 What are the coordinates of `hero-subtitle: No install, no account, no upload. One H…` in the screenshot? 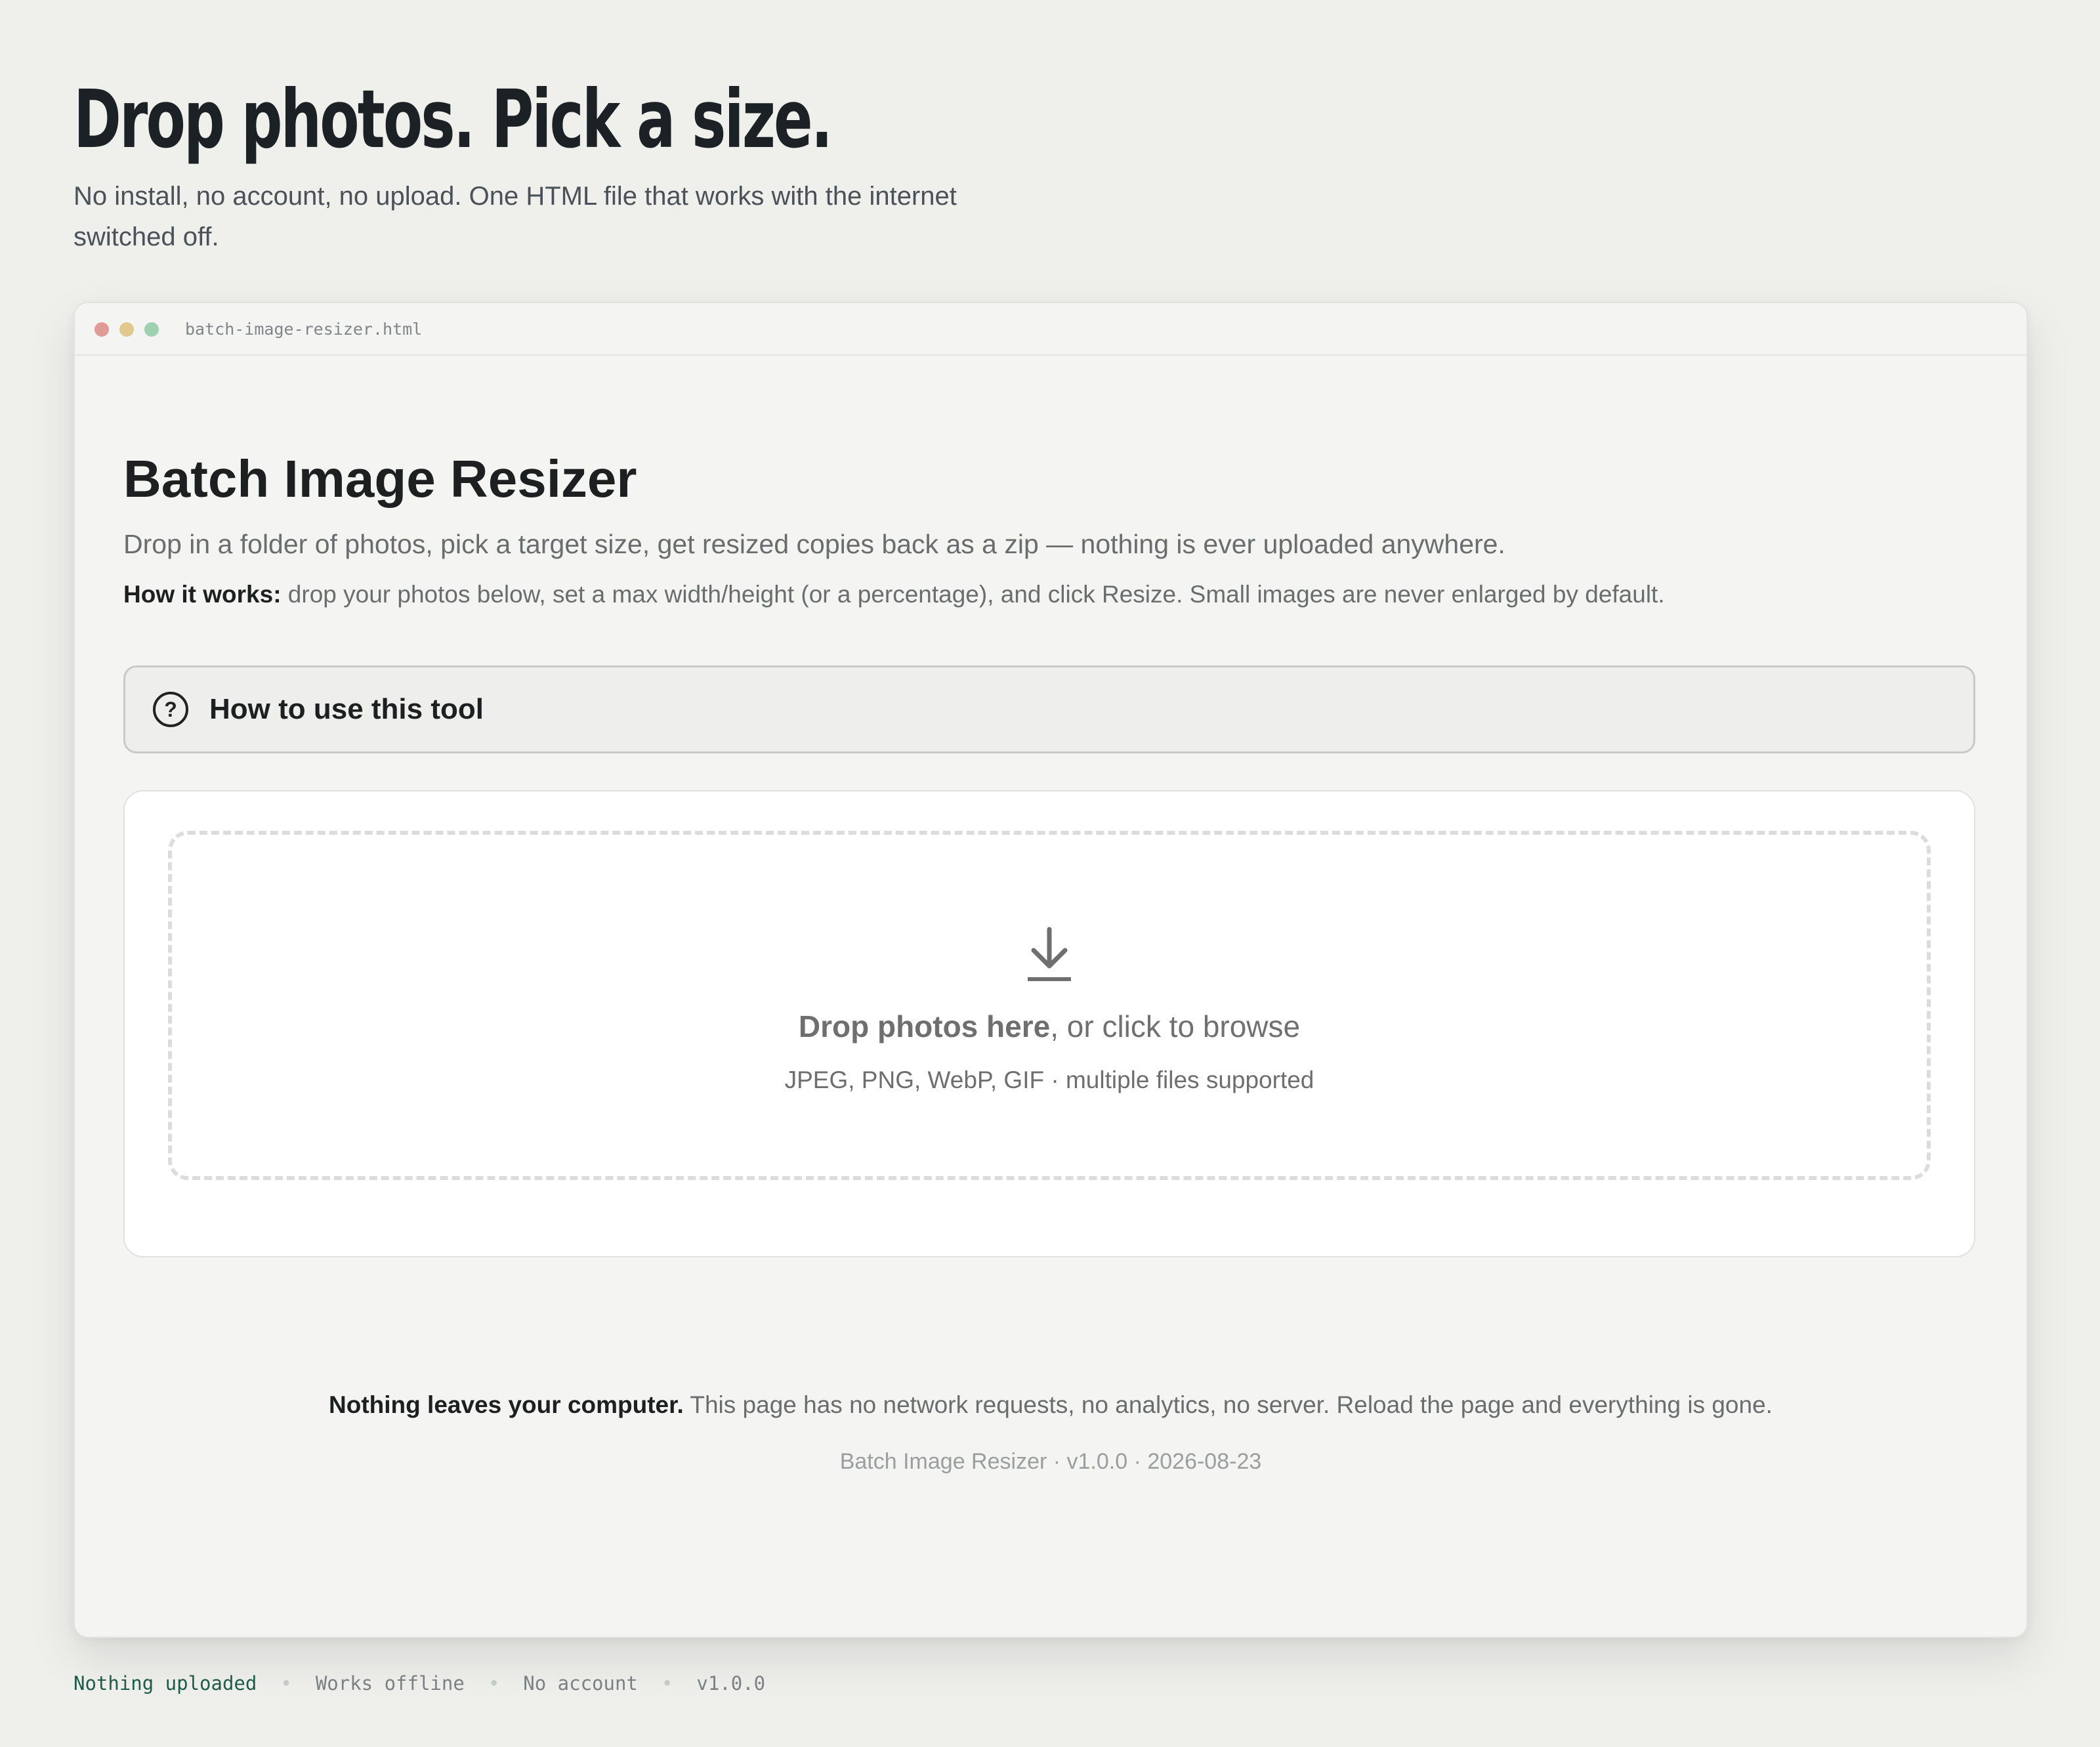 It's located at (515, 217).